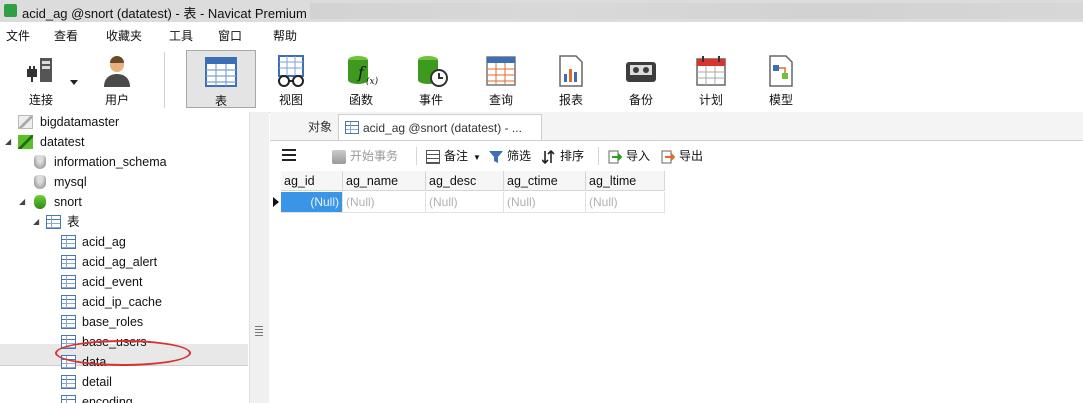  Describe the element at coordinates (113, 322) in the screenshot. I see `tree-label: base_roles` at that location.